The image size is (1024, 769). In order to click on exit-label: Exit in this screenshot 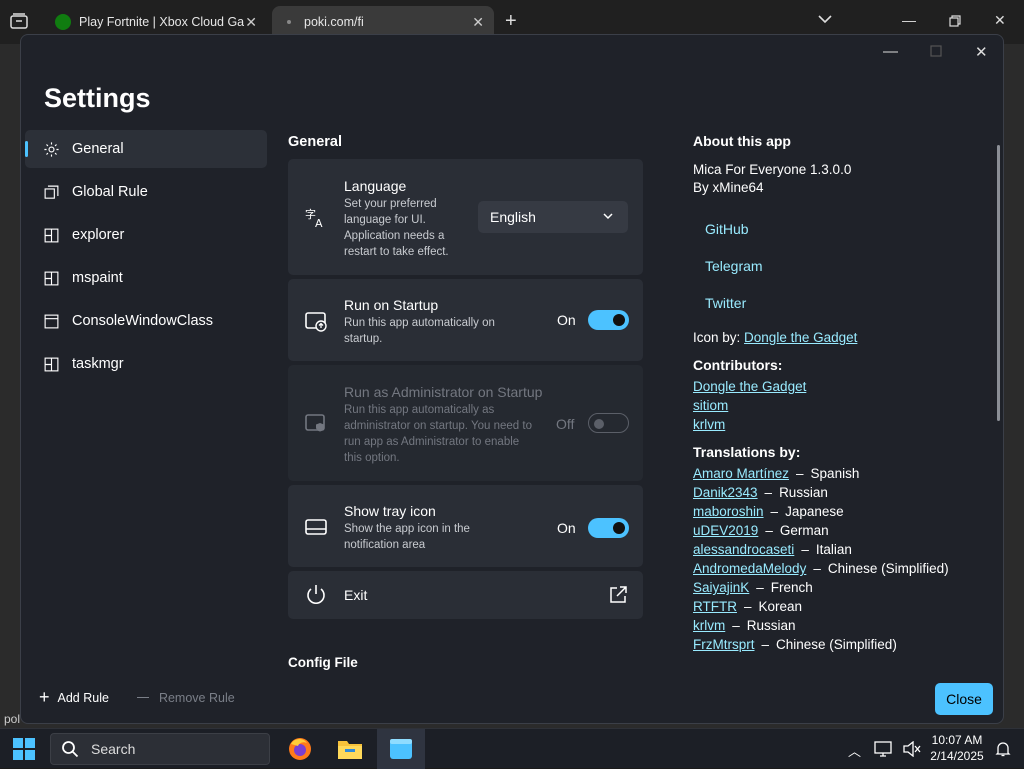, I will do `click(356, 595)`.